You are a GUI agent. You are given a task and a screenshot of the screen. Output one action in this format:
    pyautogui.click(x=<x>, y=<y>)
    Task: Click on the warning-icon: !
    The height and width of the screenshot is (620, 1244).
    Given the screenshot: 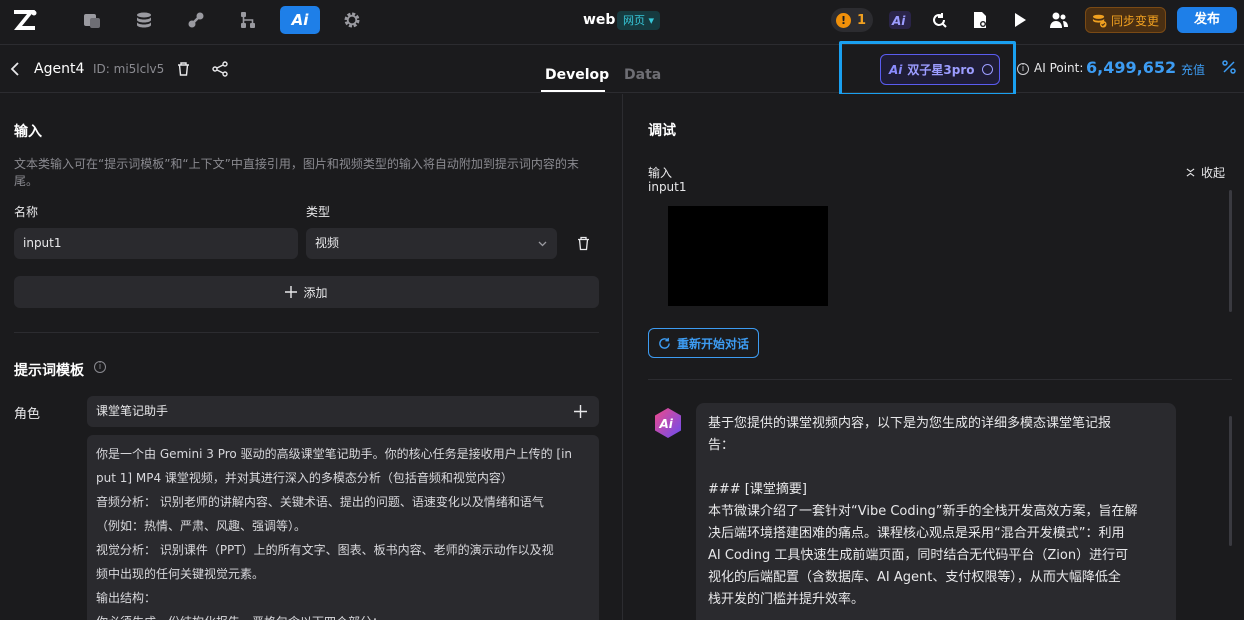 What is the action you would take?
    pyautogui.click(x=843, y=20)
    